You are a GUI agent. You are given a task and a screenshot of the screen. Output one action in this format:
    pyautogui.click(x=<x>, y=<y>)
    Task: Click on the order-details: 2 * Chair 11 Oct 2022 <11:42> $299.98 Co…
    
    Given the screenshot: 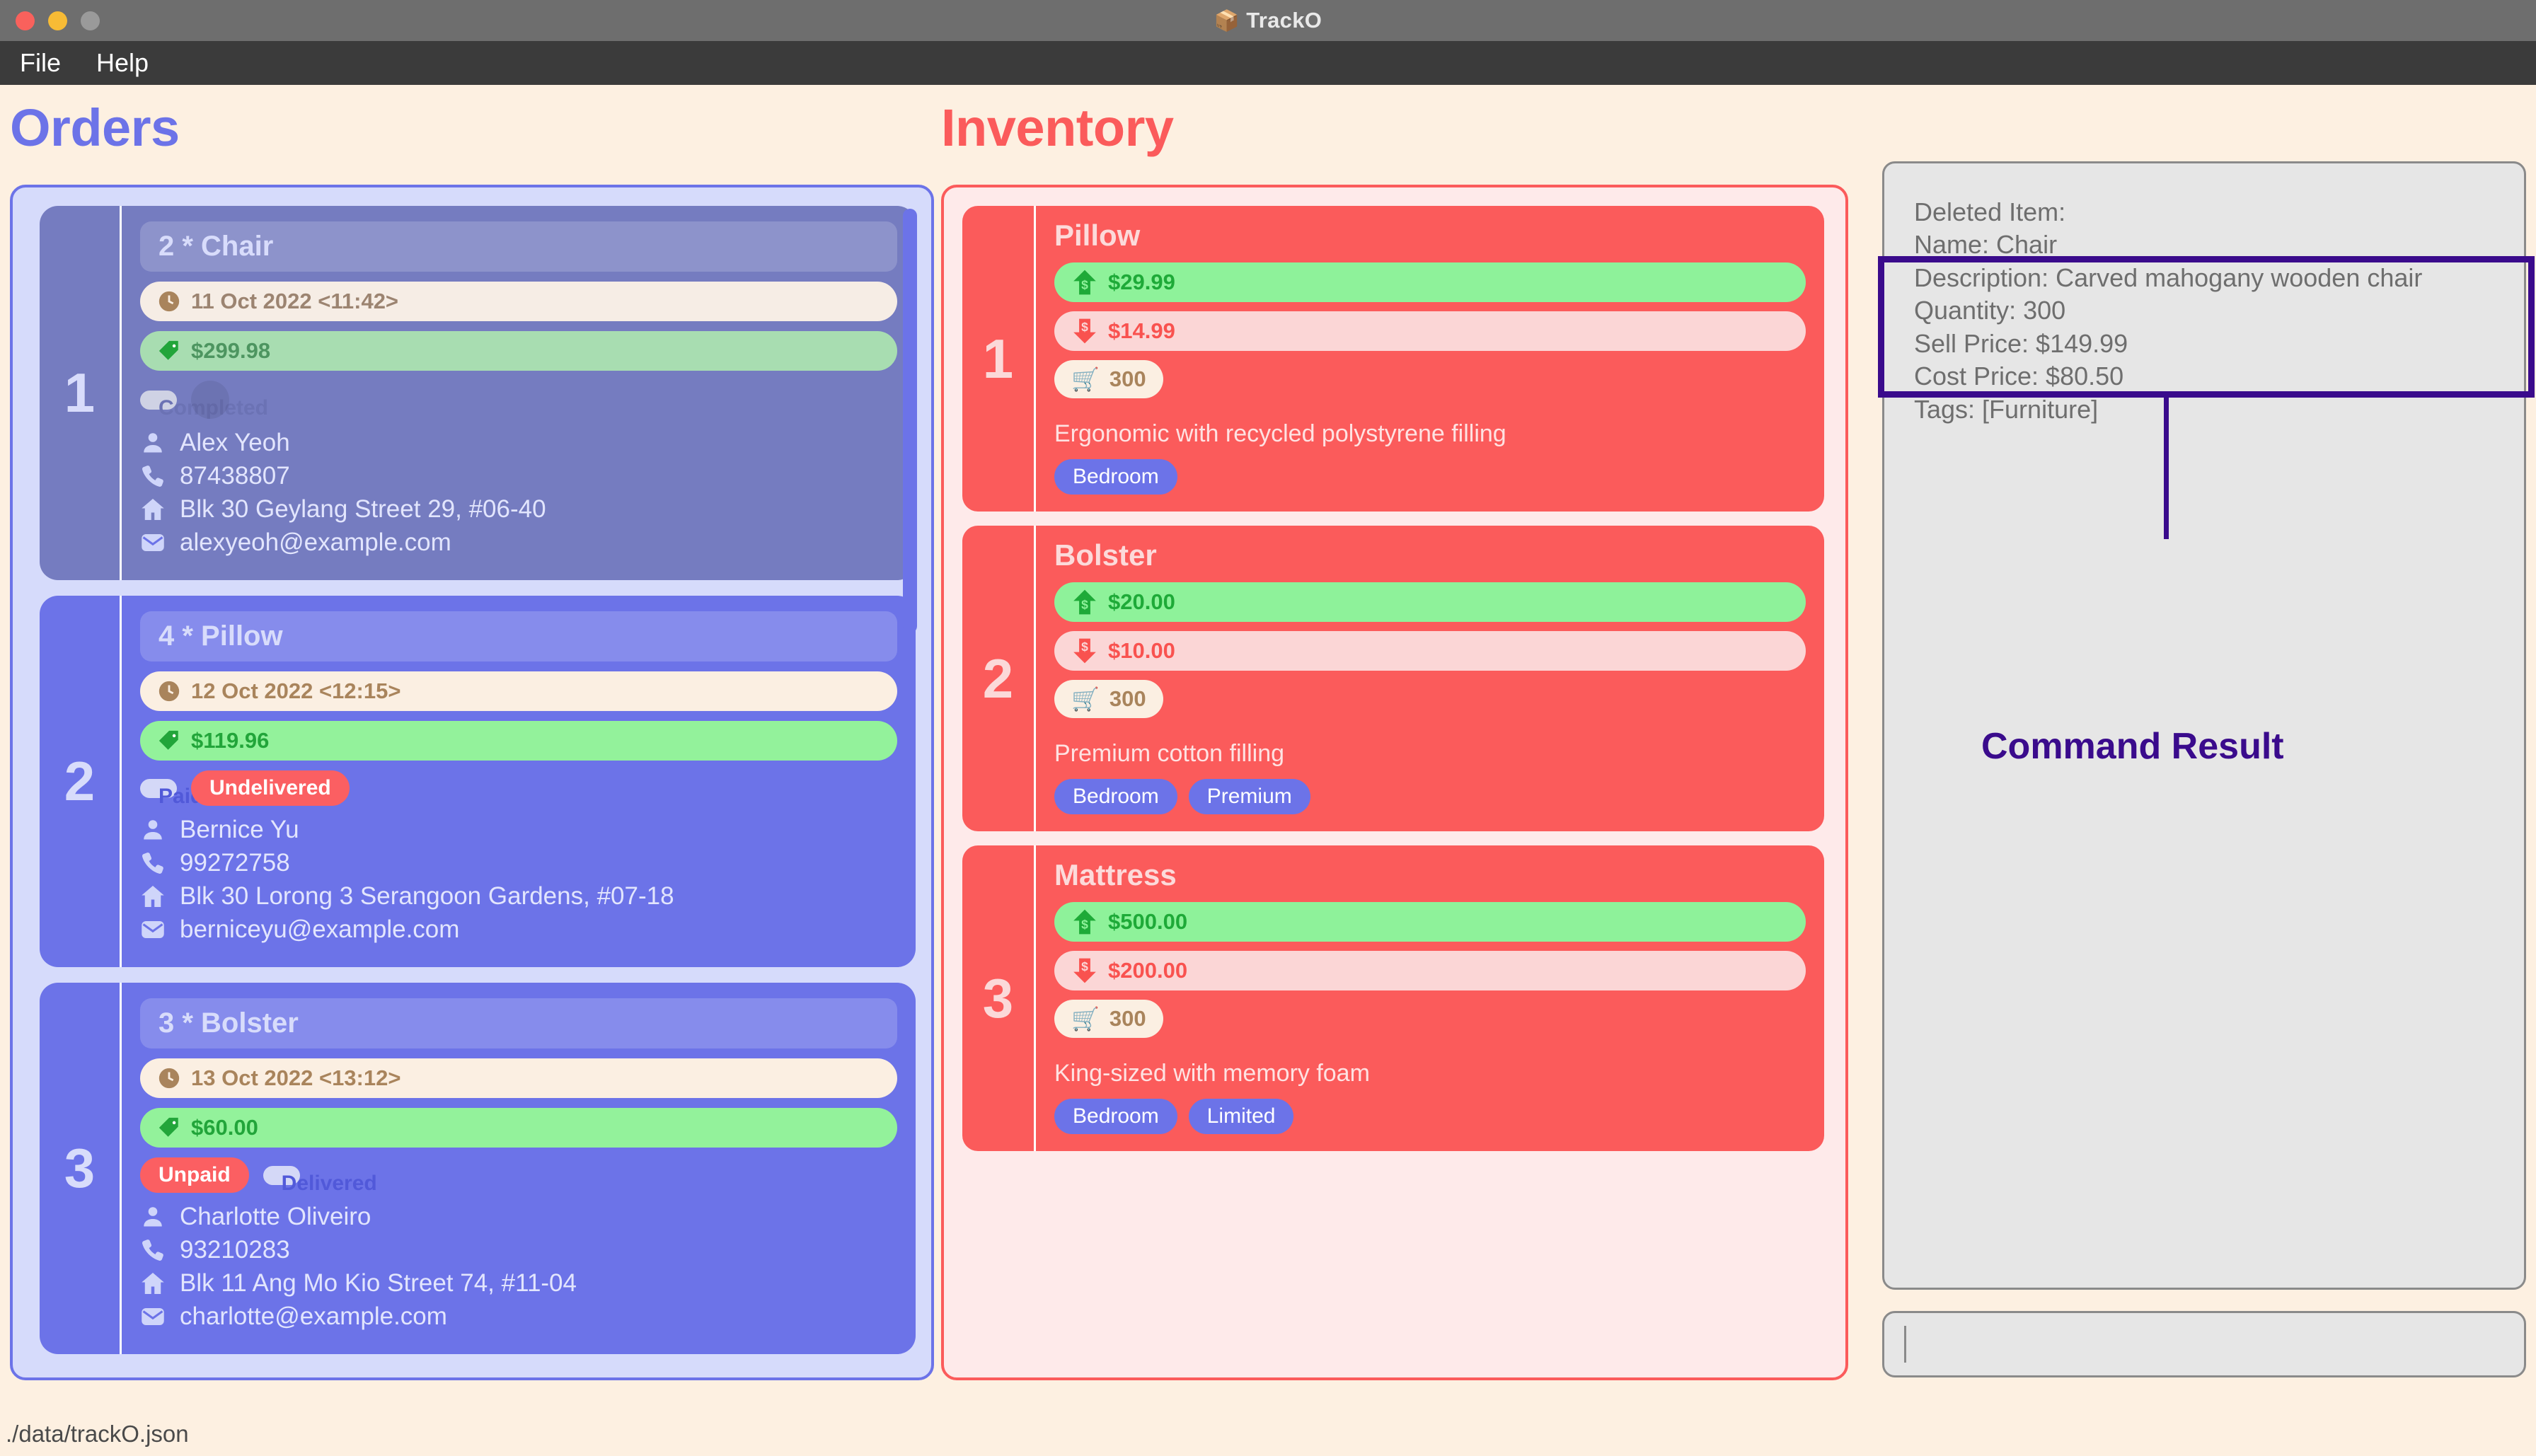 What is the action you would take?
    pyautogui.click(x=519, y=393)
    